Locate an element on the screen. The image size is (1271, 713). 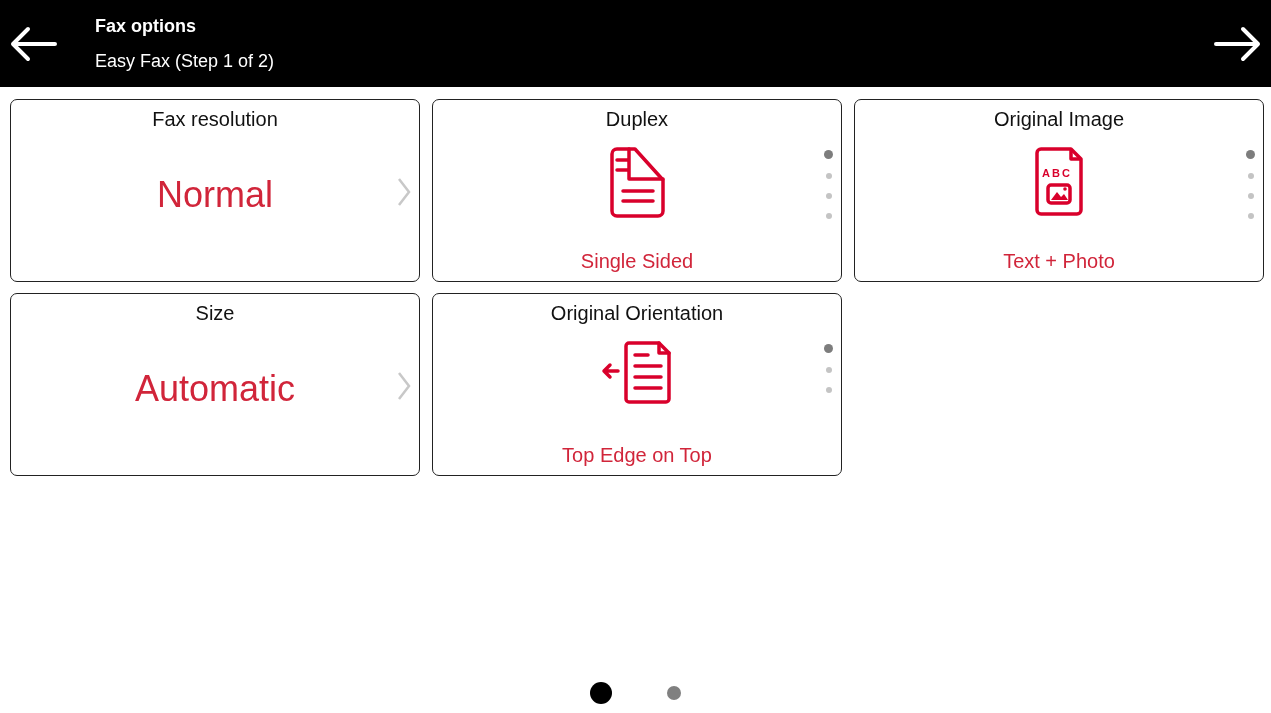
tile-value: Automatic is located at coordinates (215, 389).